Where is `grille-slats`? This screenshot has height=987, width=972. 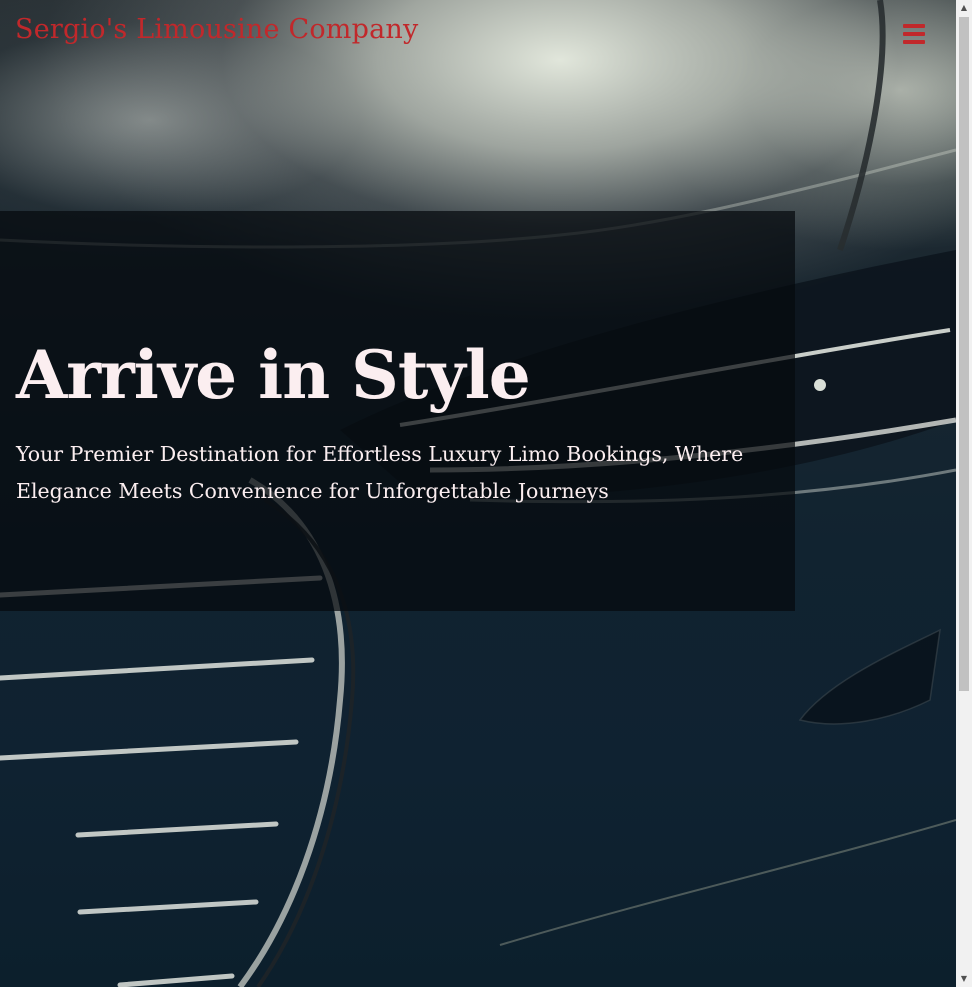
grille-slats is located at coordinates (161, 781).